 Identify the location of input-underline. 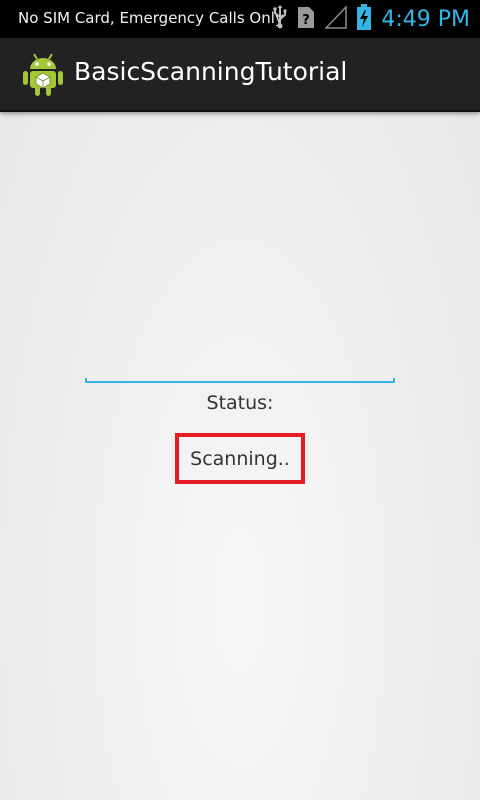
(240, 380).